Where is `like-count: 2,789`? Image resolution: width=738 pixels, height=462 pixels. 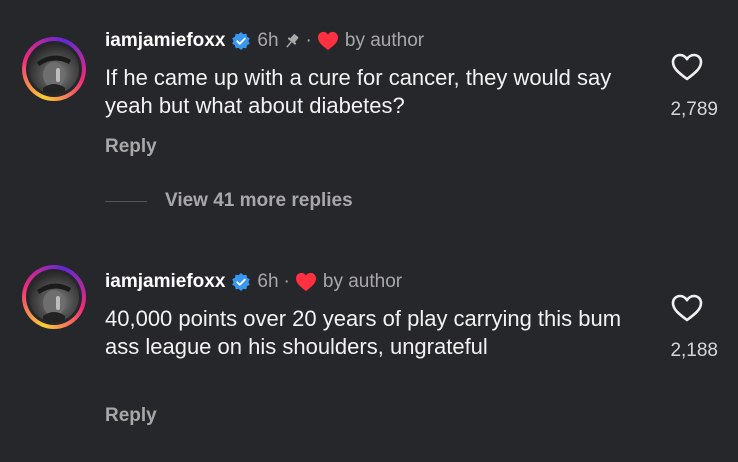 like-count: 2,789 is located at coordinates (694, 109).